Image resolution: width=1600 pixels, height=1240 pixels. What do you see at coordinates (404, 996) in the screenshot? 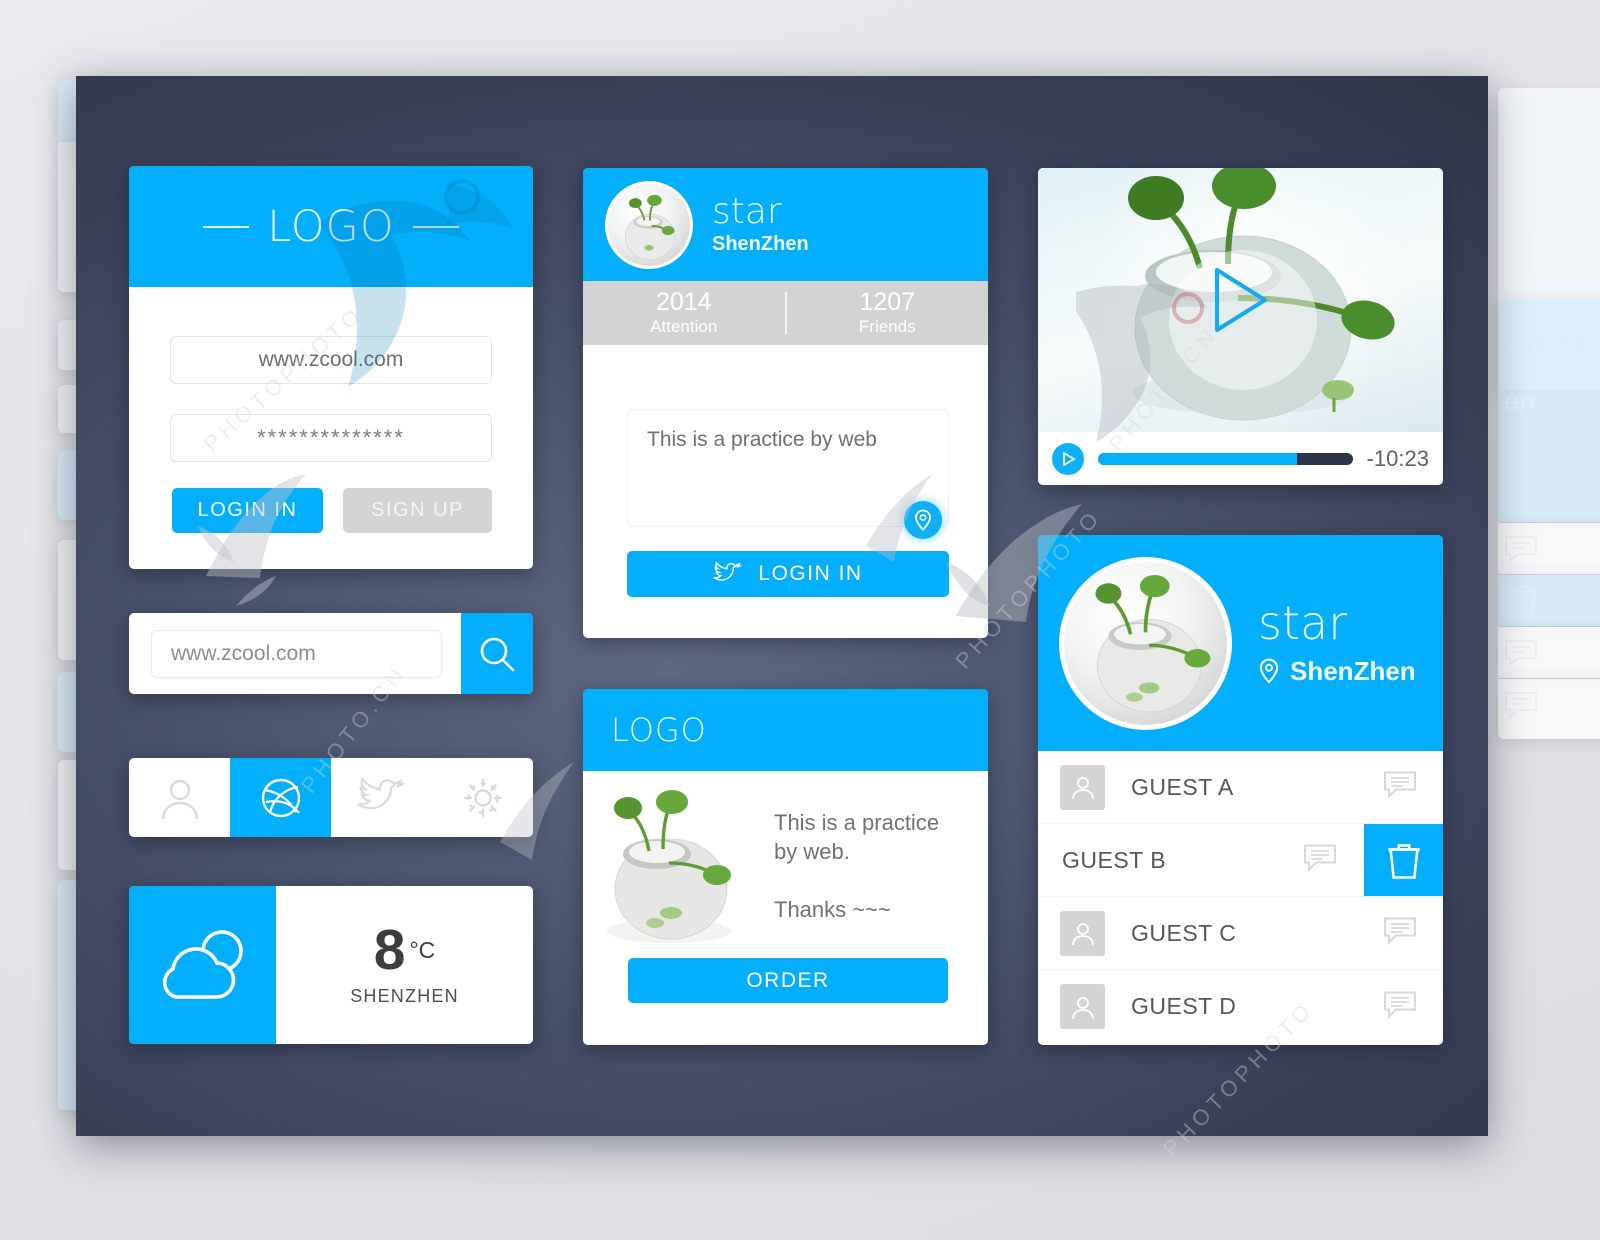
I see `weather-city: SHENZHEN` at bounding box center [404, 996].